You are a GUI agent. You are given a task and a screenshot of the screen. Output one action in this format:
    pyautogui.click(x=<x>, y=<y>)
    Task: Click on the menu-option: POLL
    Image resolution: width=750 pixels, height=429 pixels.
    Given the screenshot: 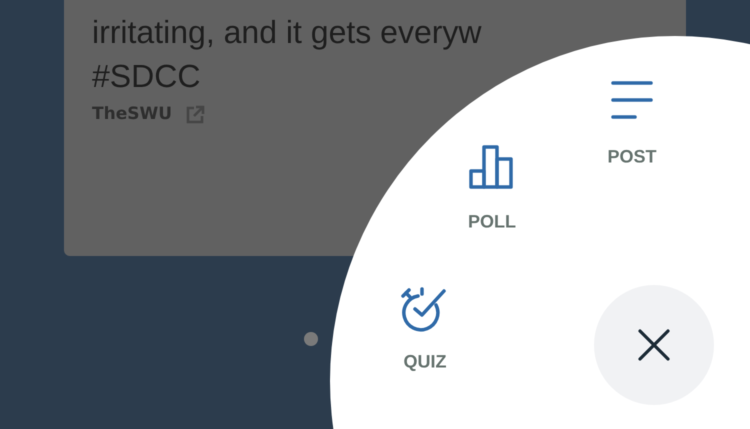 What is the action you would take?
    pyautogui.click(x=492, y=222)
    